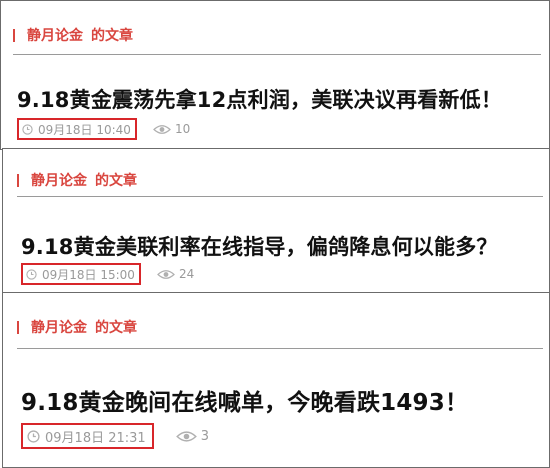 The height and width of the screenshot is (468, 550). I want to click on date-highlight-box: 09月18日 15:00, so click(81, 274).